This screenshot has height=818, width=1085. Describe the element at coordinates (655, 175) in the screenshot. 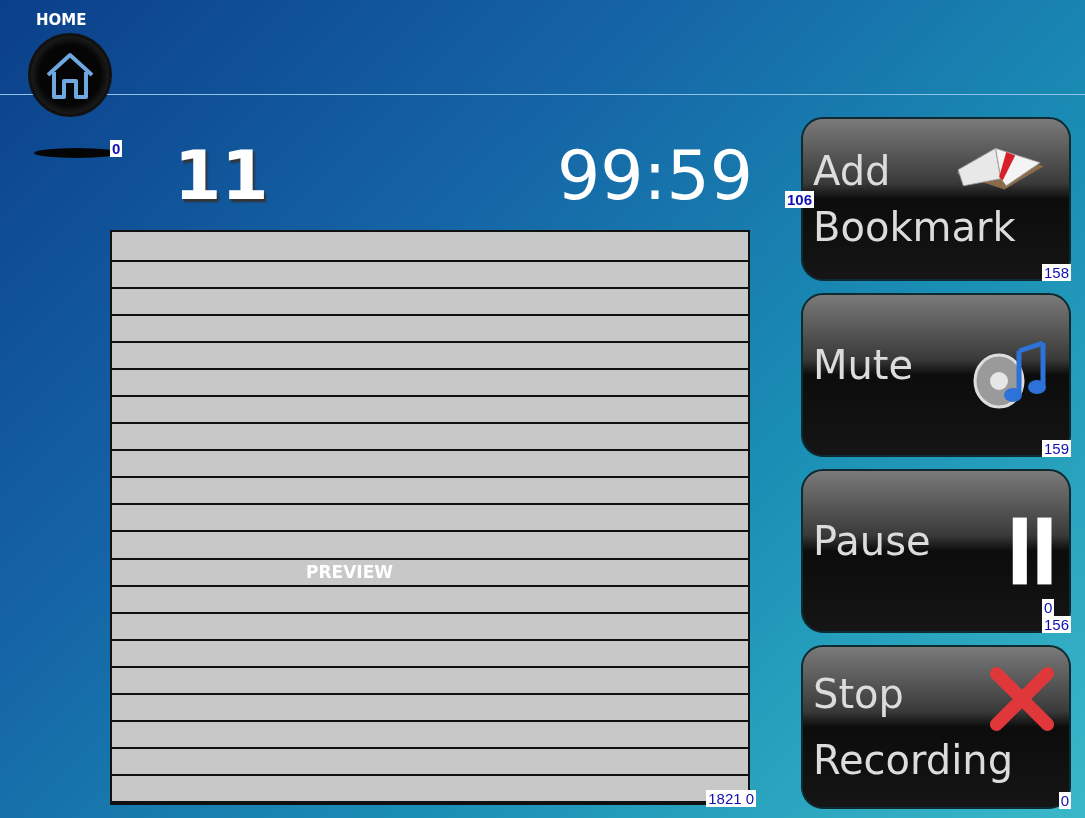

I see `timer-value: 99:59` at that location.